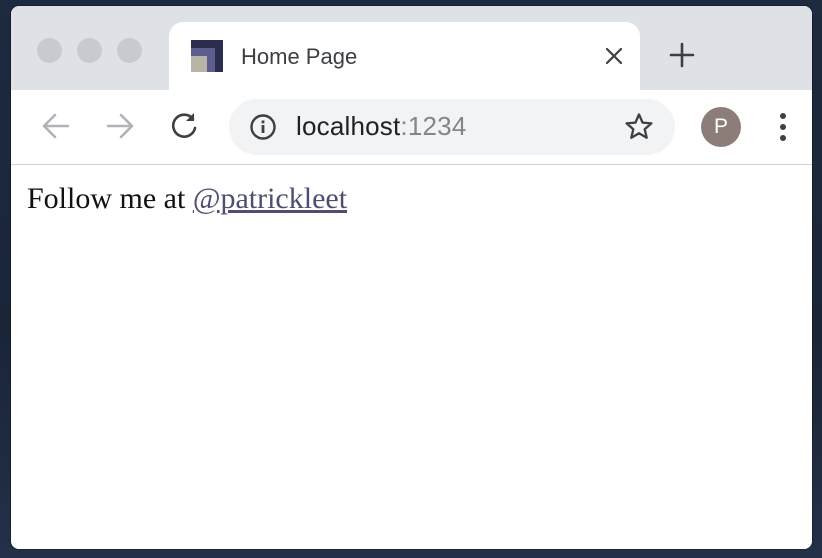 The width and height of the screenshot is (822, 558). Describe the element at coordinates (263, 127) in the screenshot. I see `info-icon` at that location.